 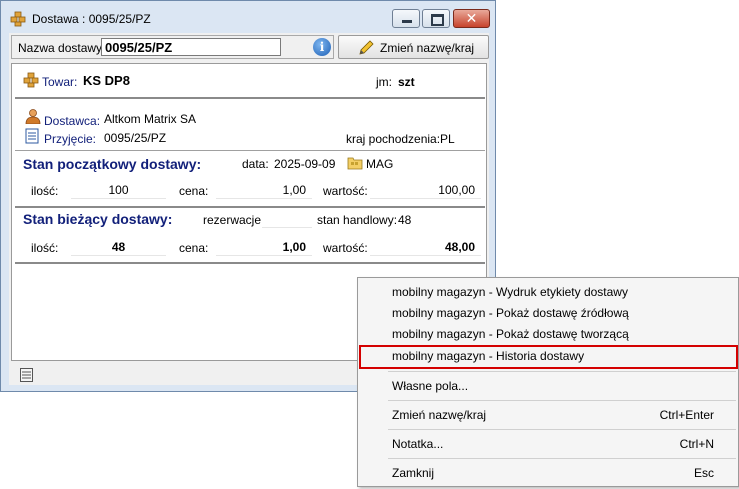 I want to click on date-value: 2025-09-09, so click(x=305, y=164).